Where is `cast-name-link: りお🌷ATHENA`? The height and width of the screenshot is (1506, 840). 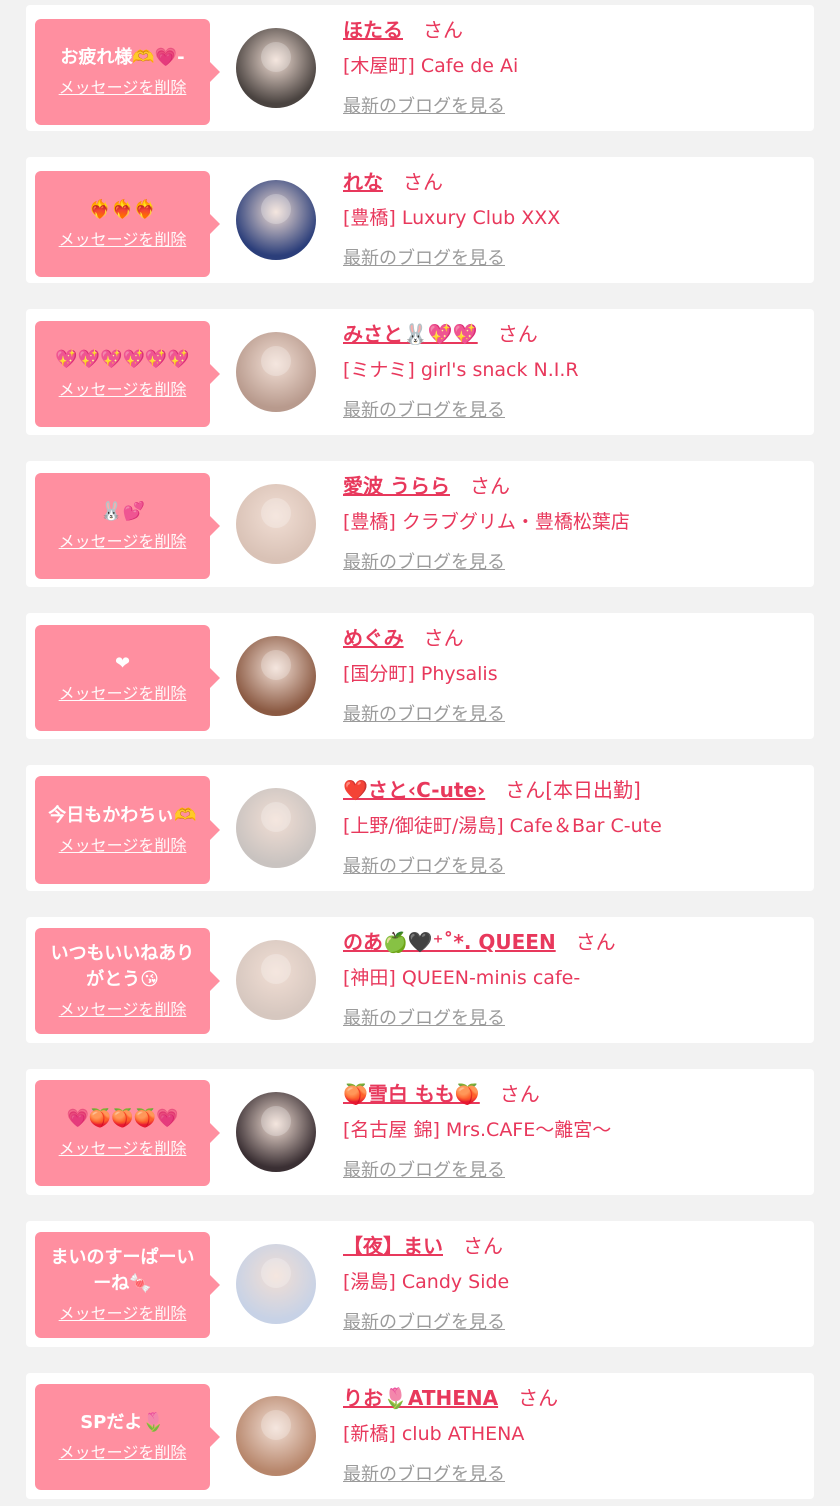 cast-name-link: りお🌷ATHENA is located at coordinates (420, 1398).